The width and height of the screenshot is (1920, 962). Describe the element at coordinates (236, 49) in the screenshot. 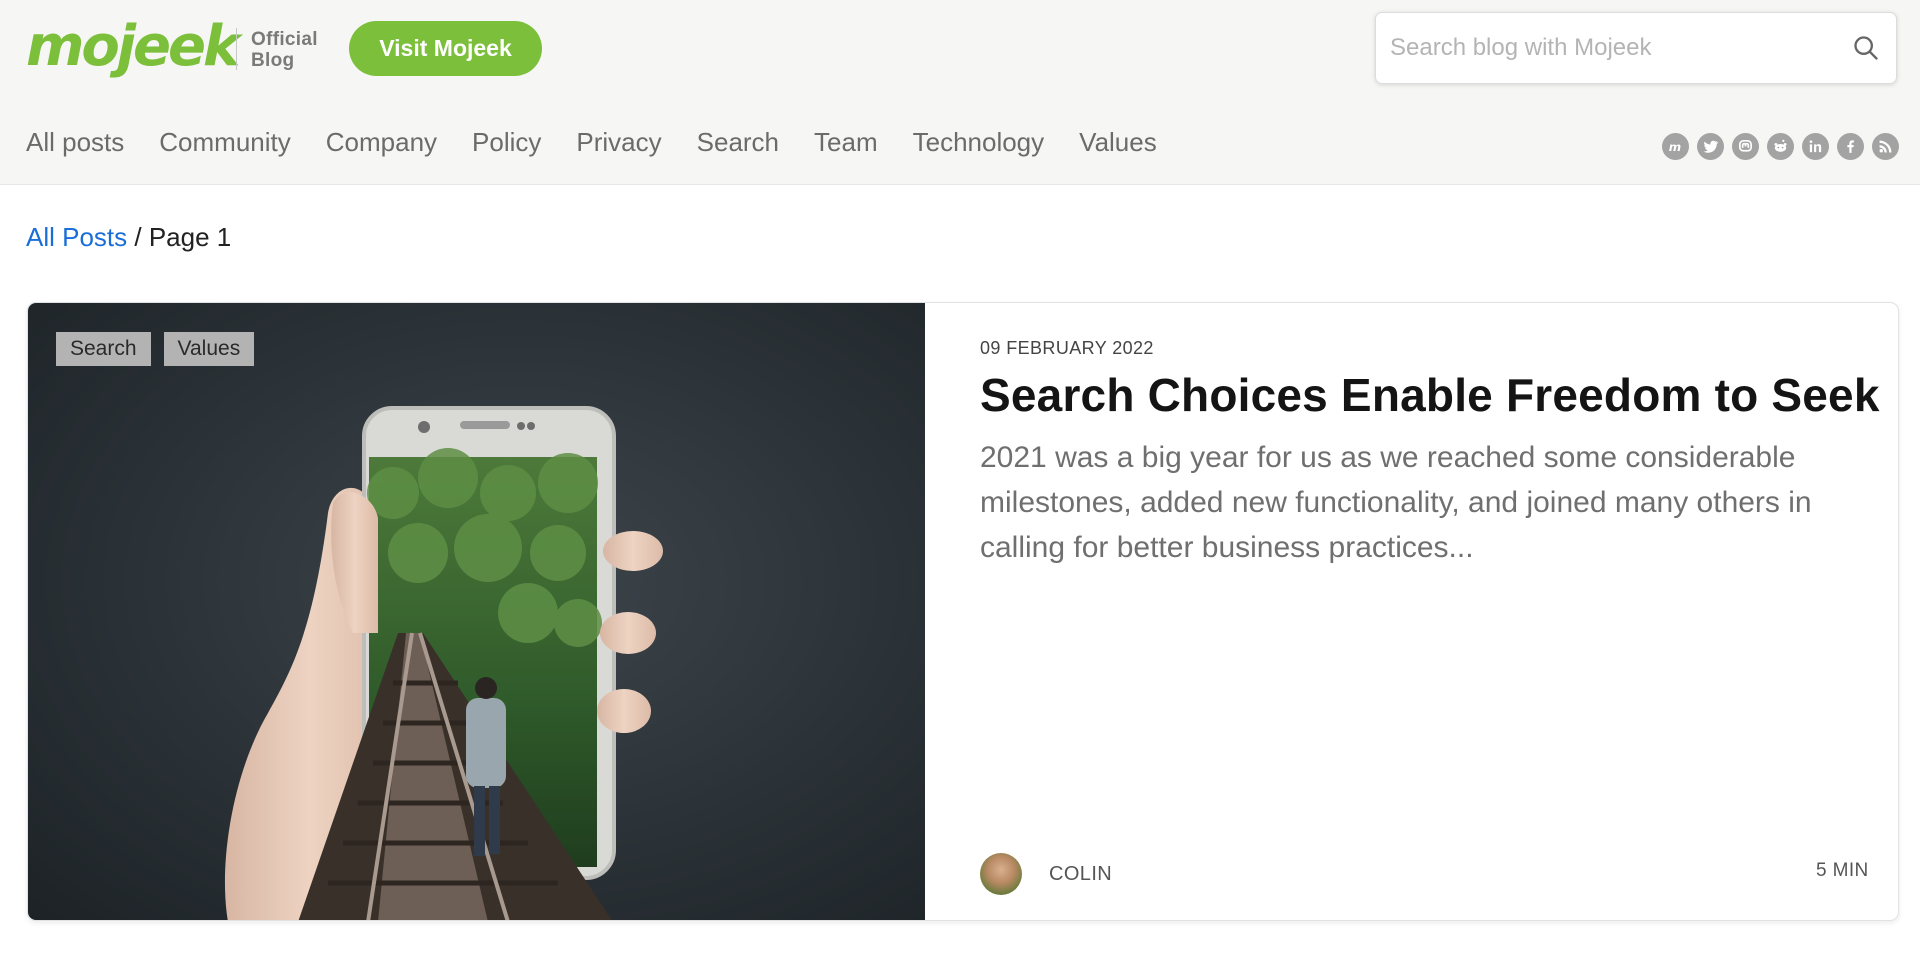

I see `logo-divider` at that location.